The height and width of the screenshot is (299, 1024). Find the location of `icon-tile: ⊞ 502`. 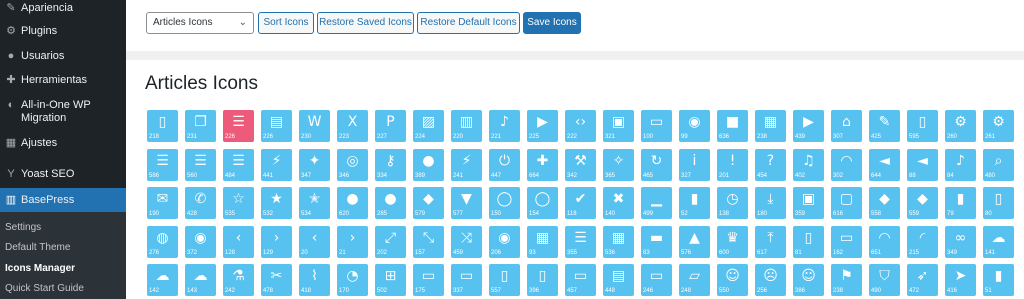

icon-tile: ⊞ 502 is located at coordinates (390, 280).